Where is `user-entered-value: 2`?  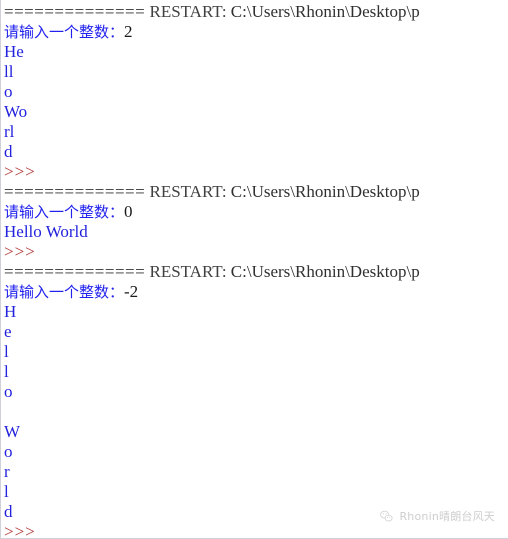
user-entered-value: 2 is located at coordinates (128, 31).